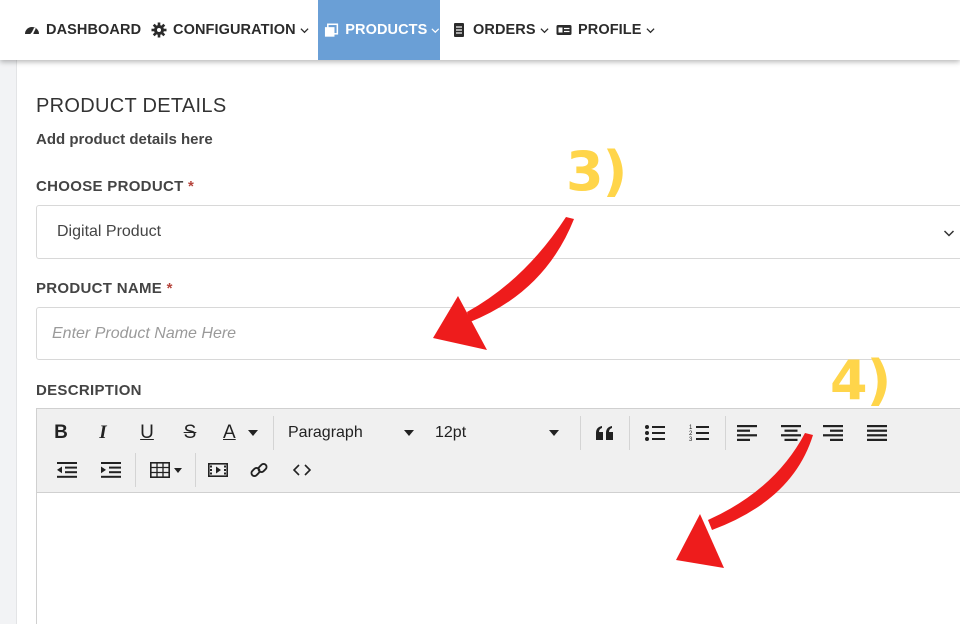  I want to click on media-icon, so click(218, 470).